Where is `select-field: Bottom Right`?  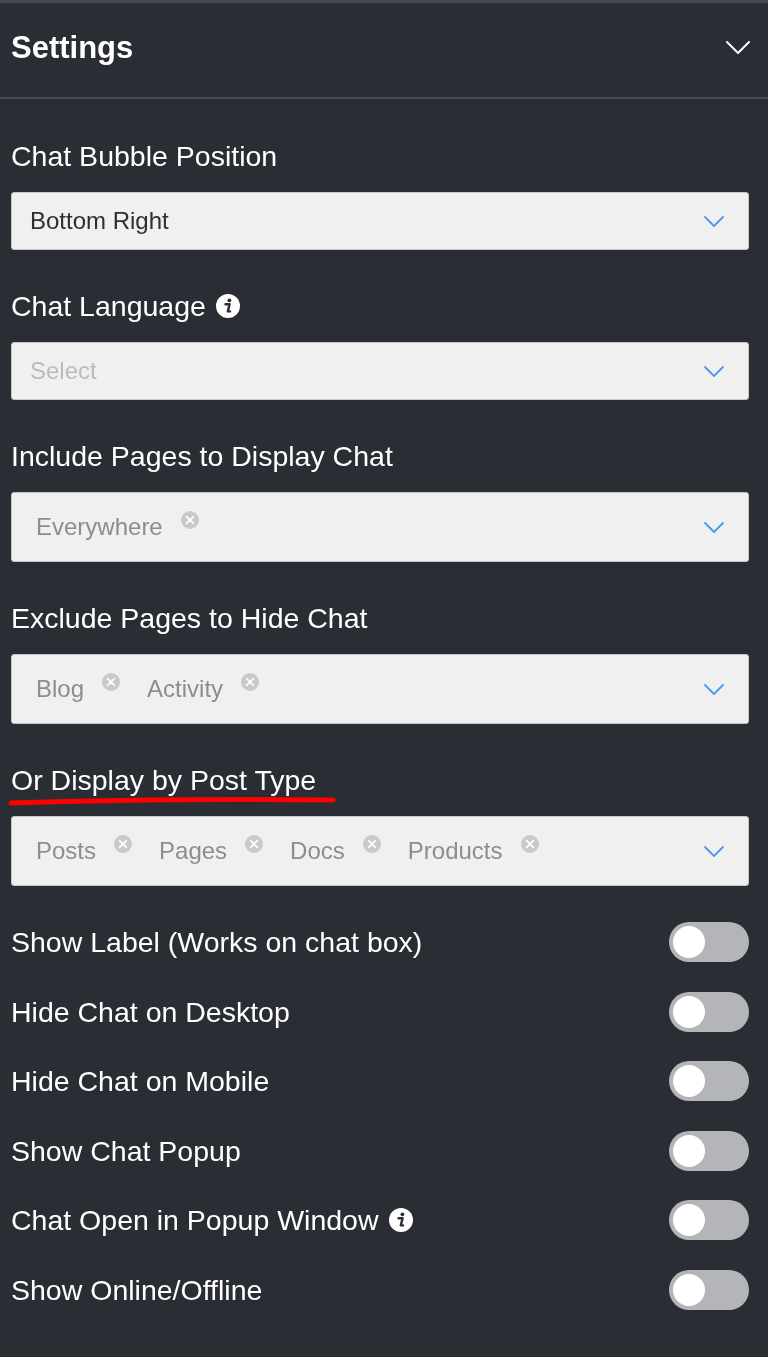 select-field: Bottom Right is located at coordinates (380, 221).